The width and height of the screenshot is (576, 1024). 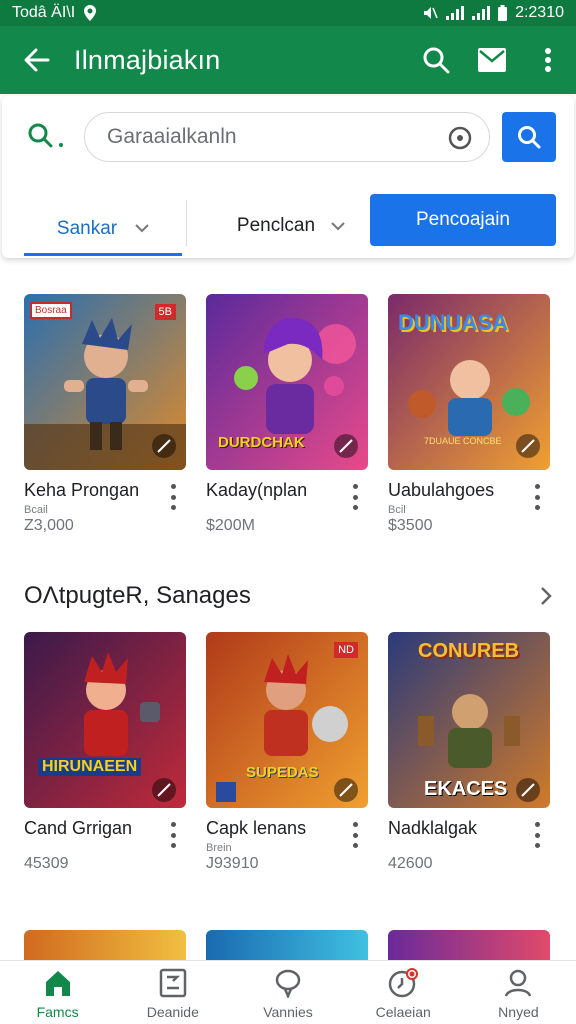 I want to click on clear-button, so click(x=460, y=141).